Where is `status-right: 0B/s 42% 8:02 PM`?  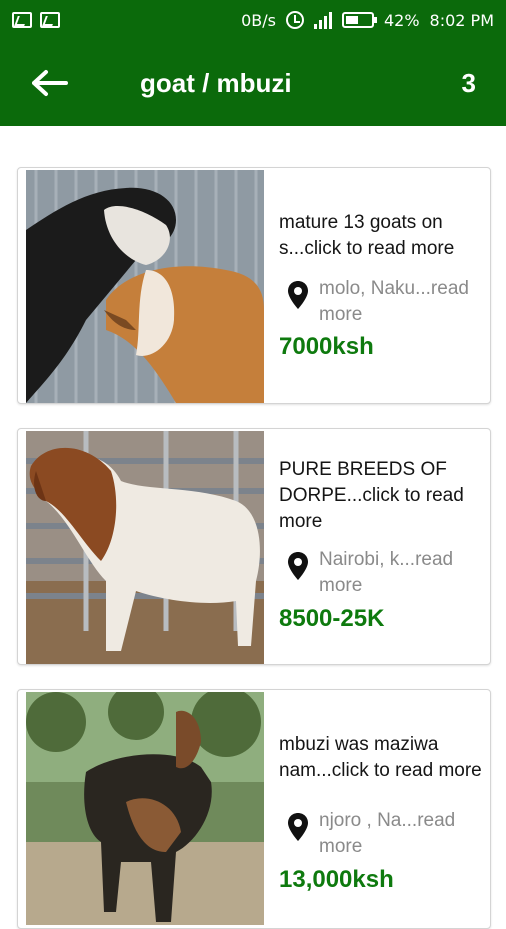
status-right: 0B/s 42% 8:02 PM is located at coordinates (367, 20).